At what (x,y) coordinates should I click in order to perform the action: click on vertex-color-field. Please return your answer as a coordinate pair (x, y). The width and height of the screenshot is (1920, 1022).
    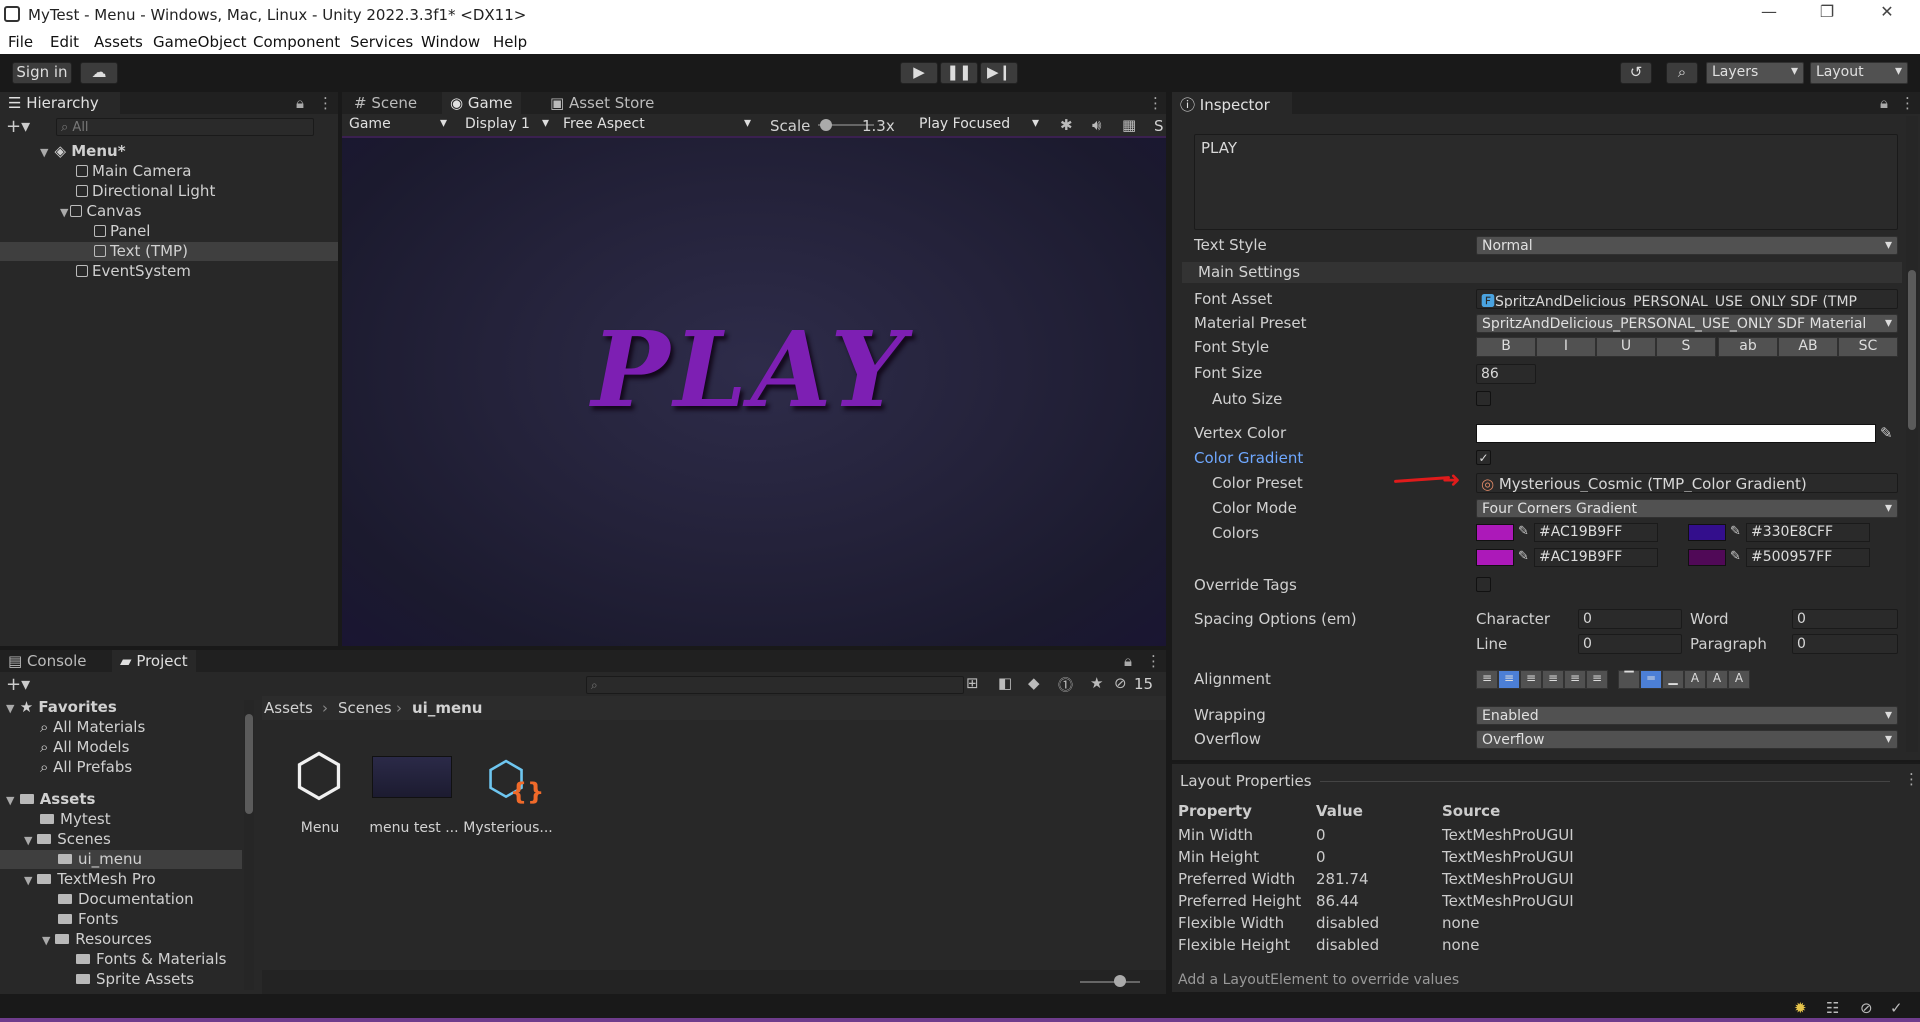
    Looking at the image, I should click on (1676, 433).